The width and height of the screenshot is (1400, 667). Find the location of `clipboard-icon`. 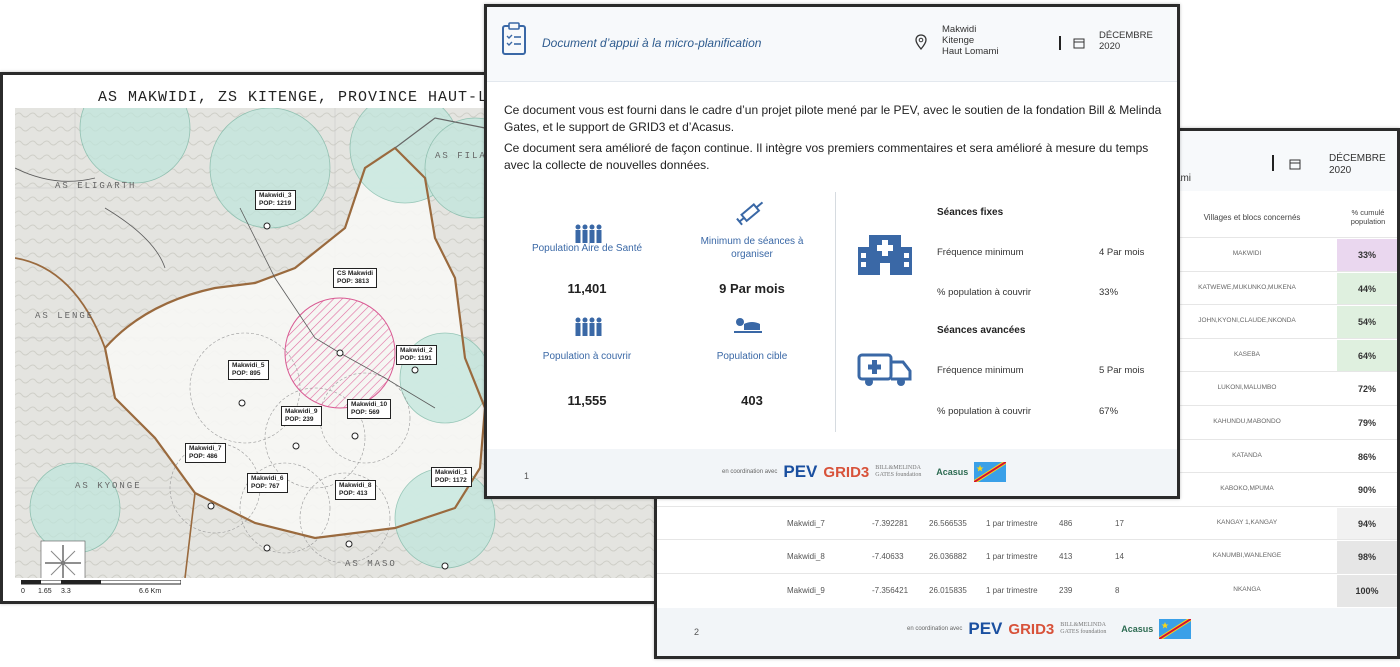

clipboard-icon is located at coordinates (514, 38).